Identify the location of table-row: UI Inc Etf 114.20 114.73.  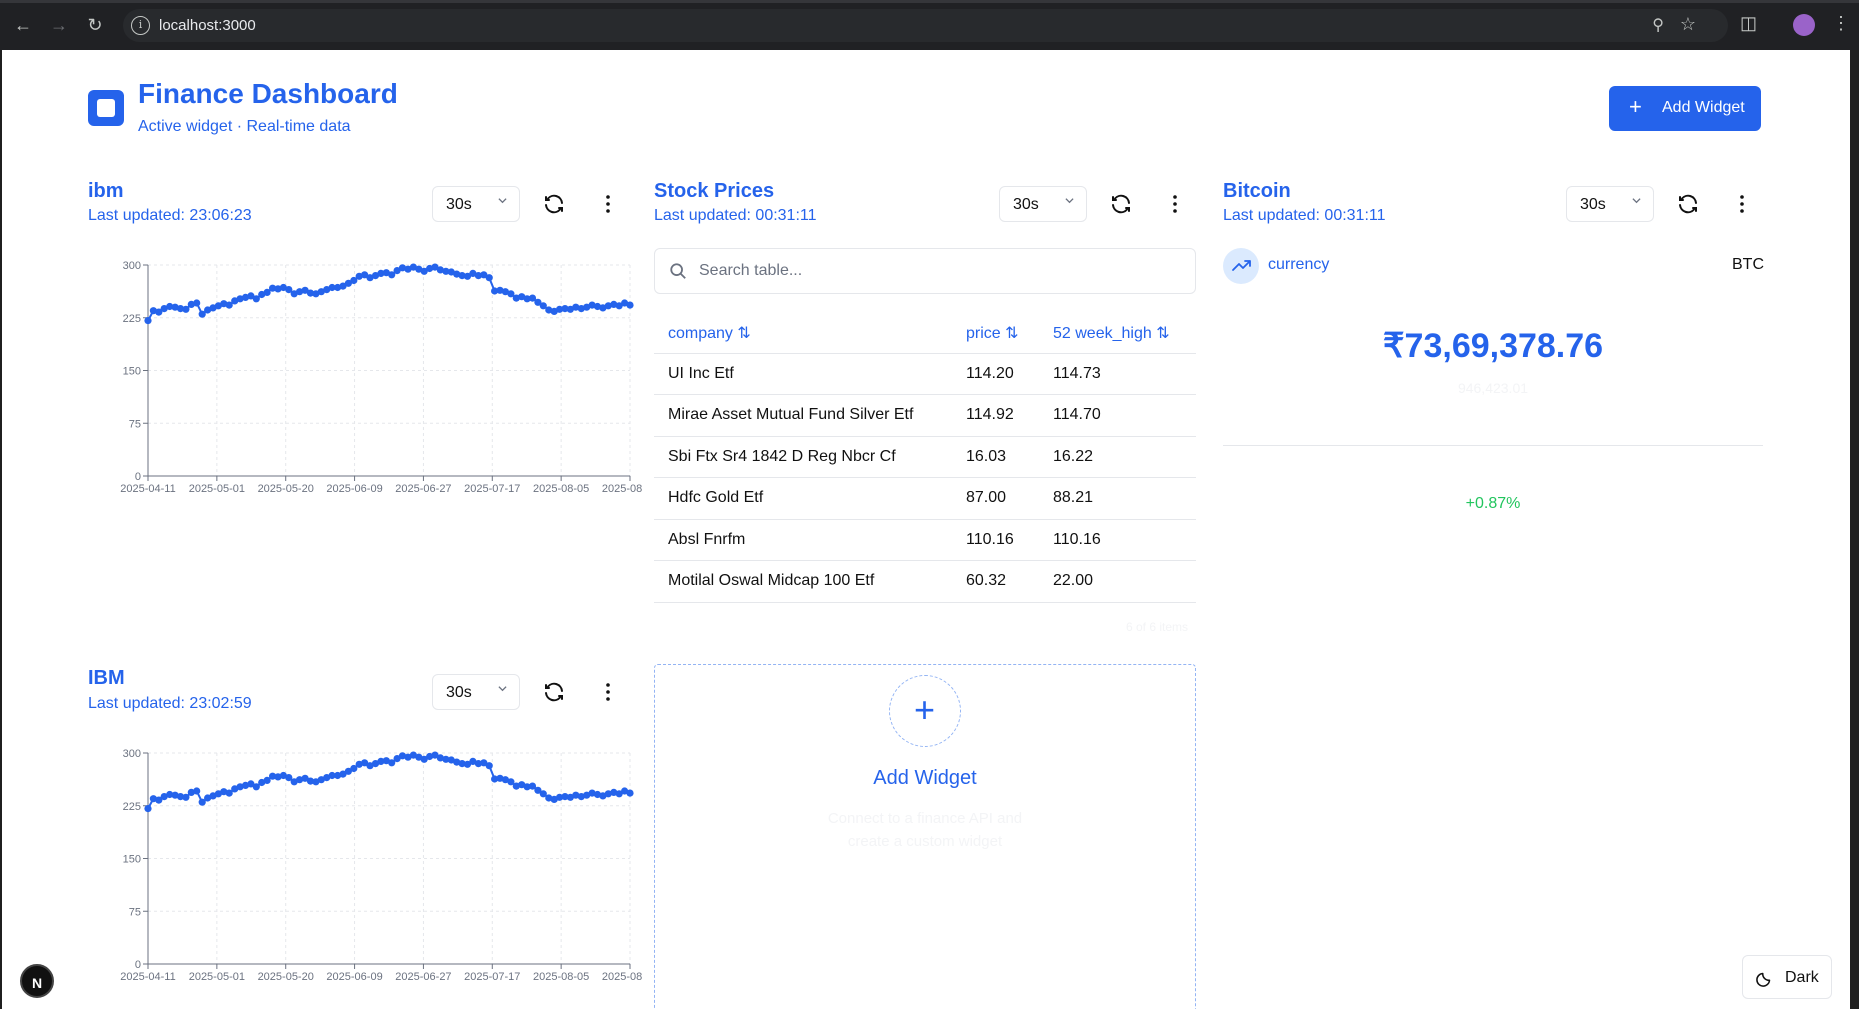
(925, 374).